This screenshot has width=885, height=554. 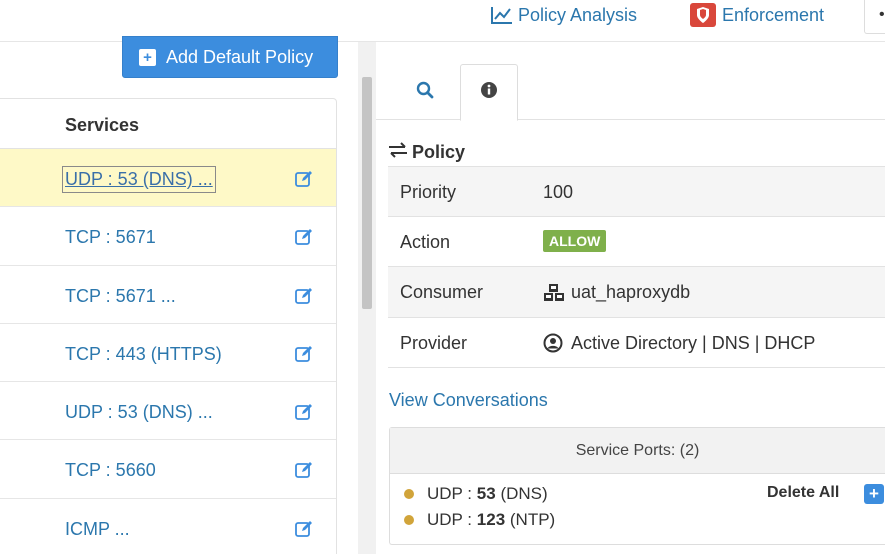 I want to click on table-row: TCP : 5671, so click(x=168, y=236).